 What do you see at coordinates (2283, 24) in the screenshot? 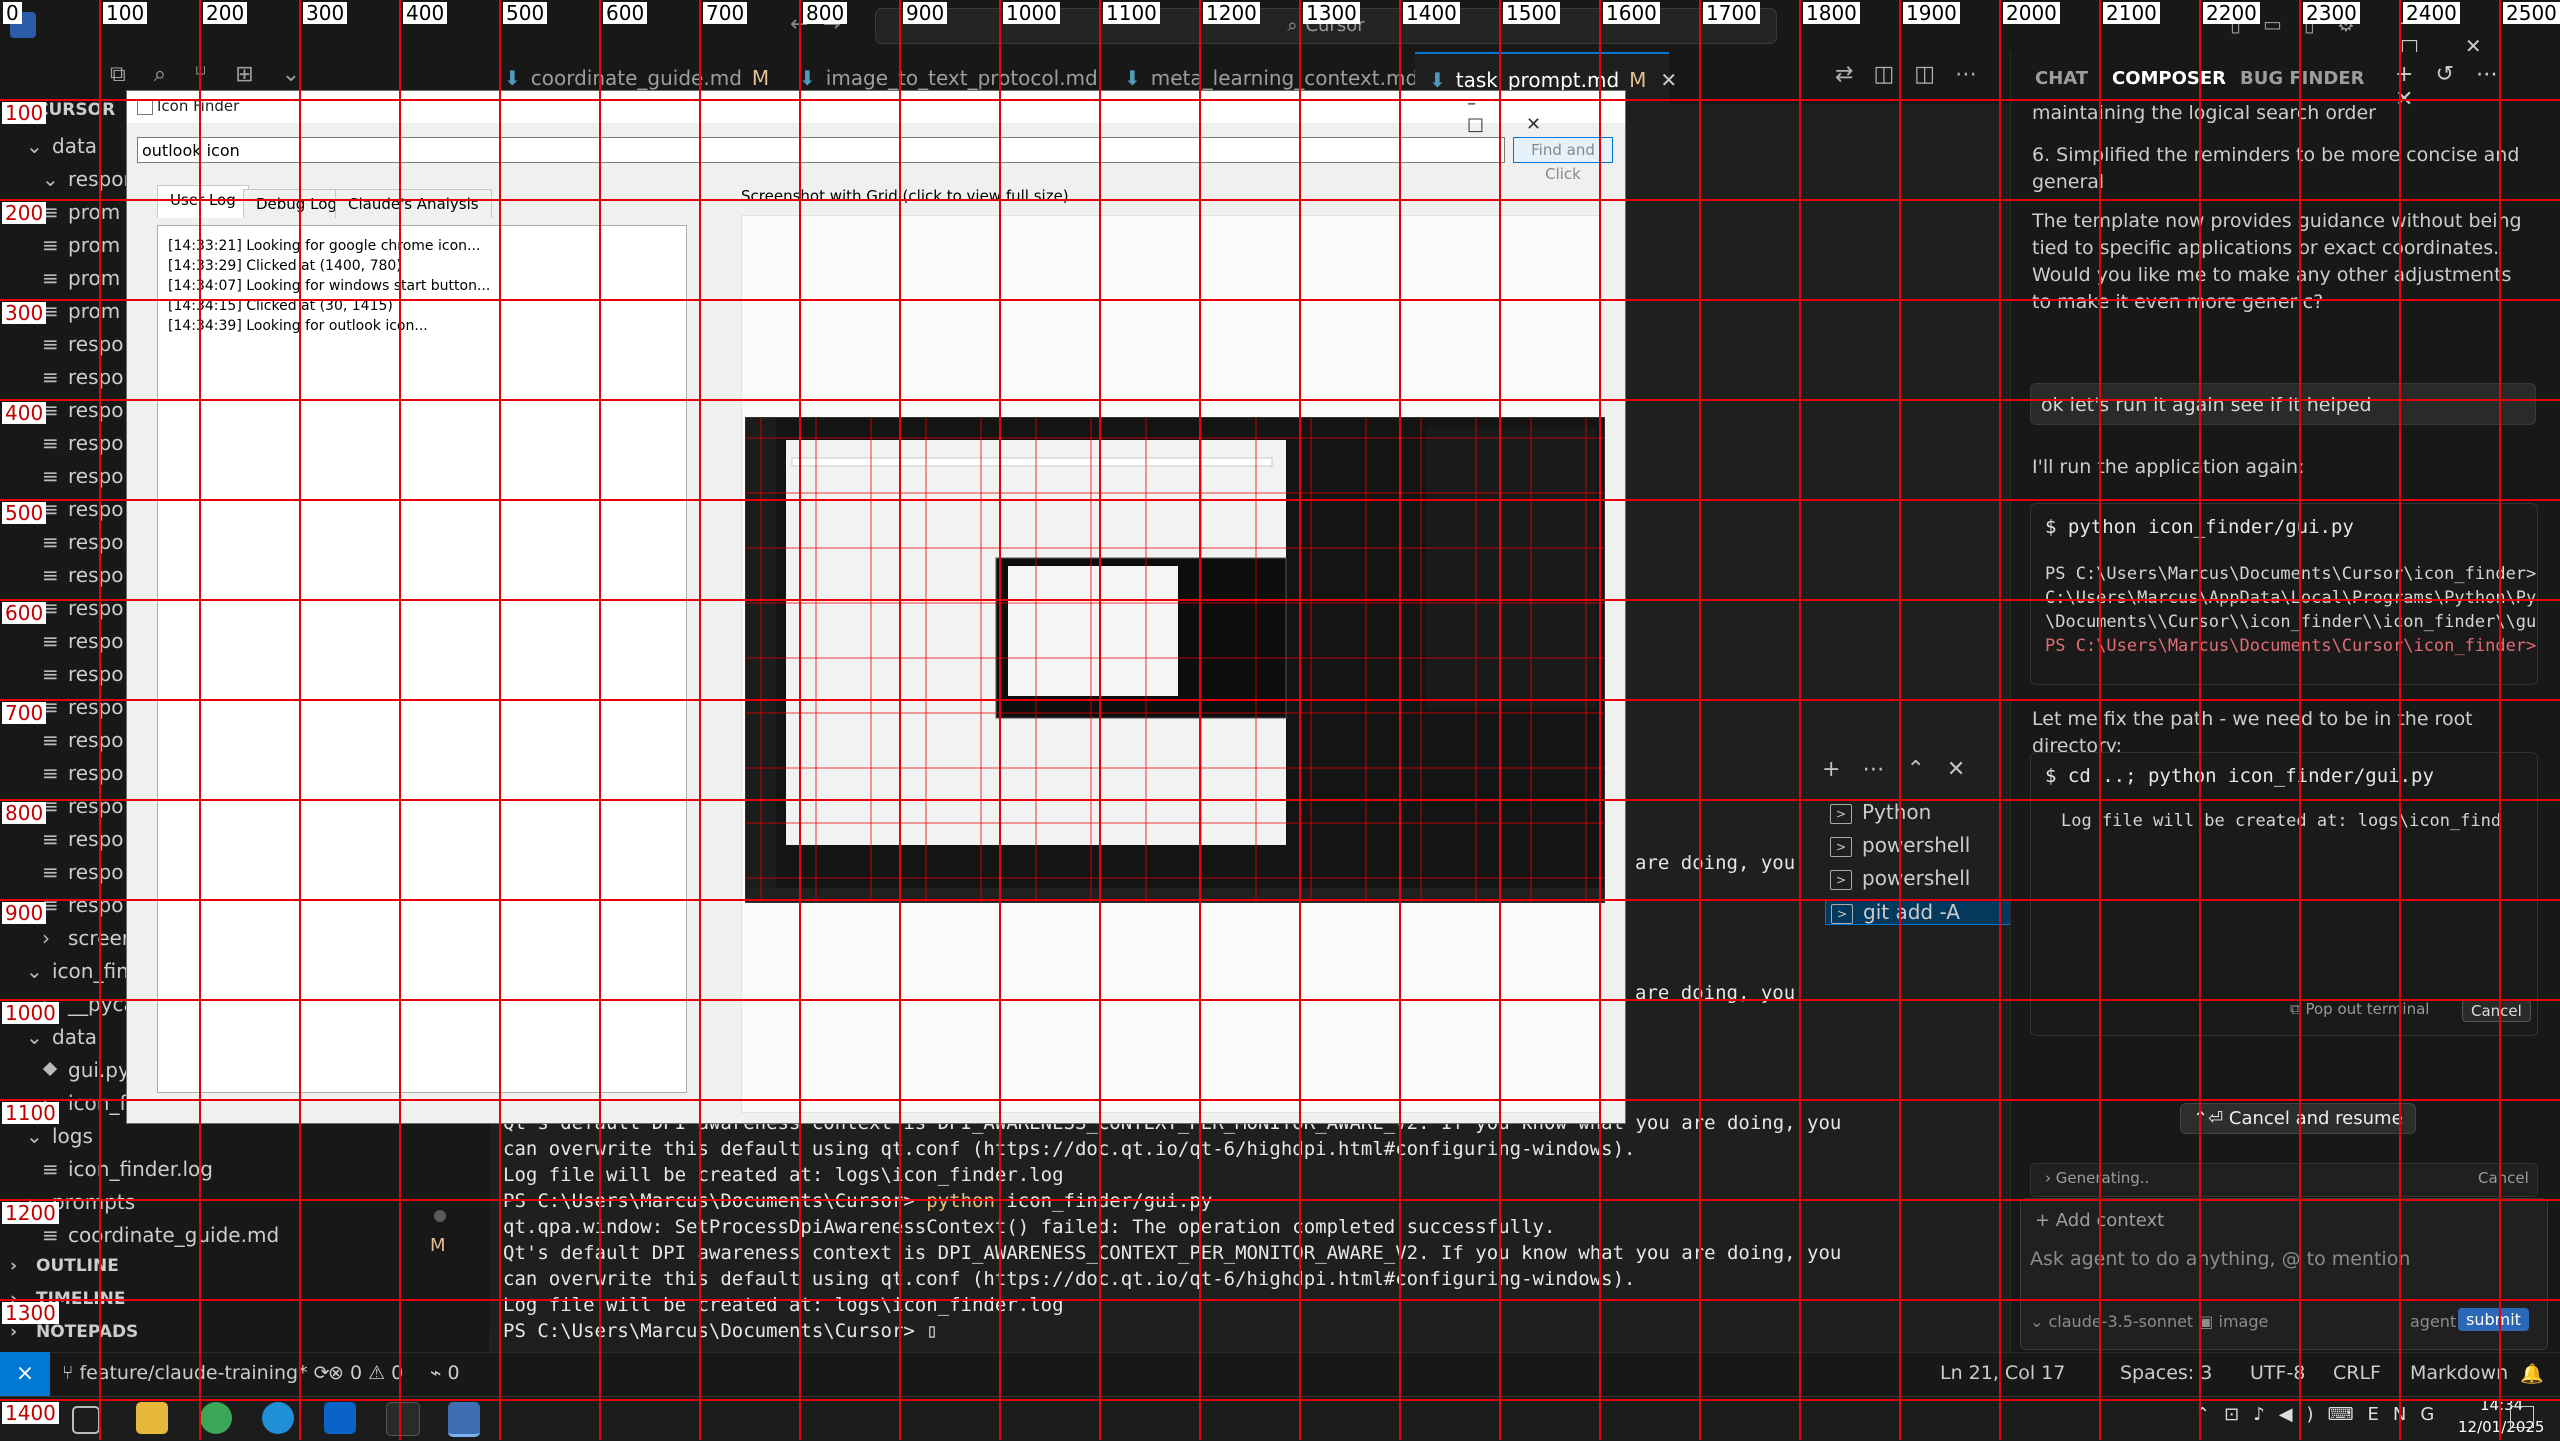
I see `toggle-panel-icon: ▭` at bounding box center [2283, 24].